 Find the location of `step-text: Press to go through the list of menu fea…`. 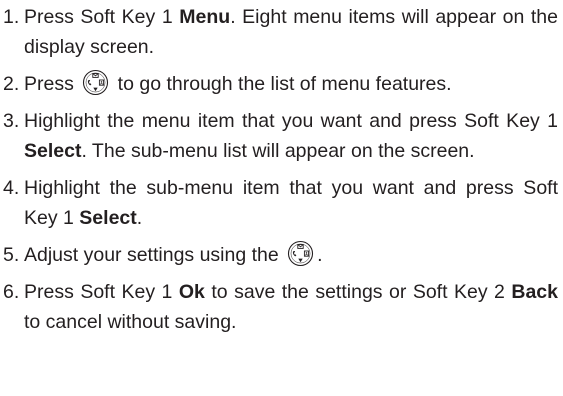

step-text: Press to go through the list of menu fea… is located at coordinates (291, 84).